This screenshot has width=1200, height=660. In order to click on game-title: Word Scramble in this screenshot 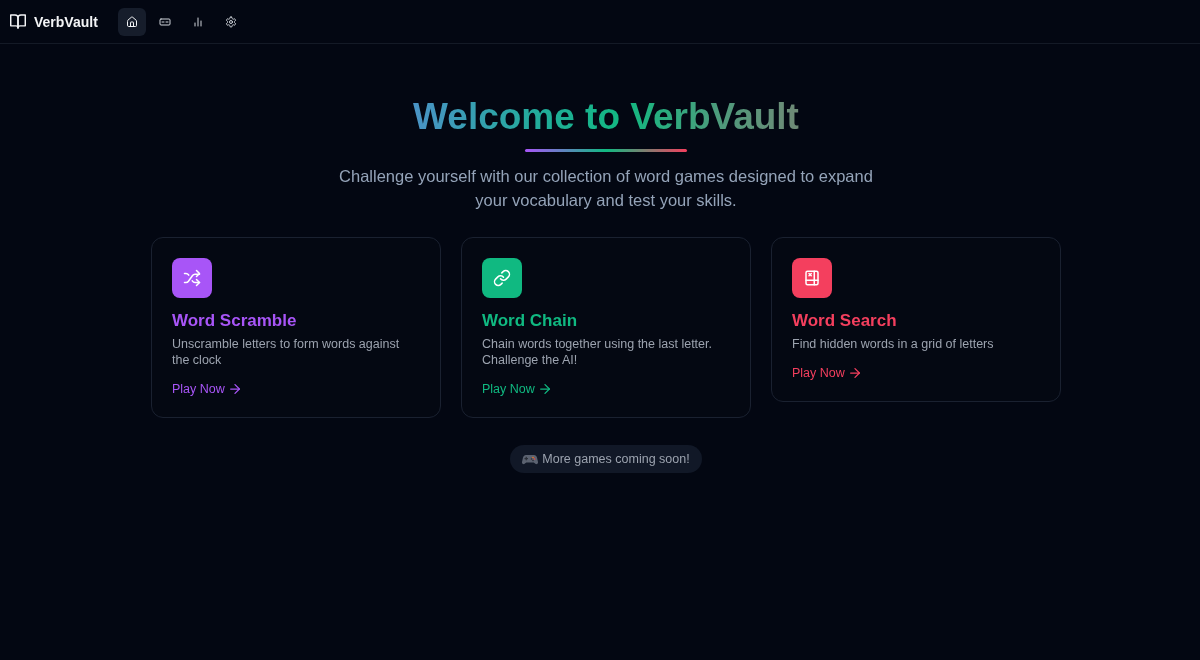, I will do `click(235, 321)`.